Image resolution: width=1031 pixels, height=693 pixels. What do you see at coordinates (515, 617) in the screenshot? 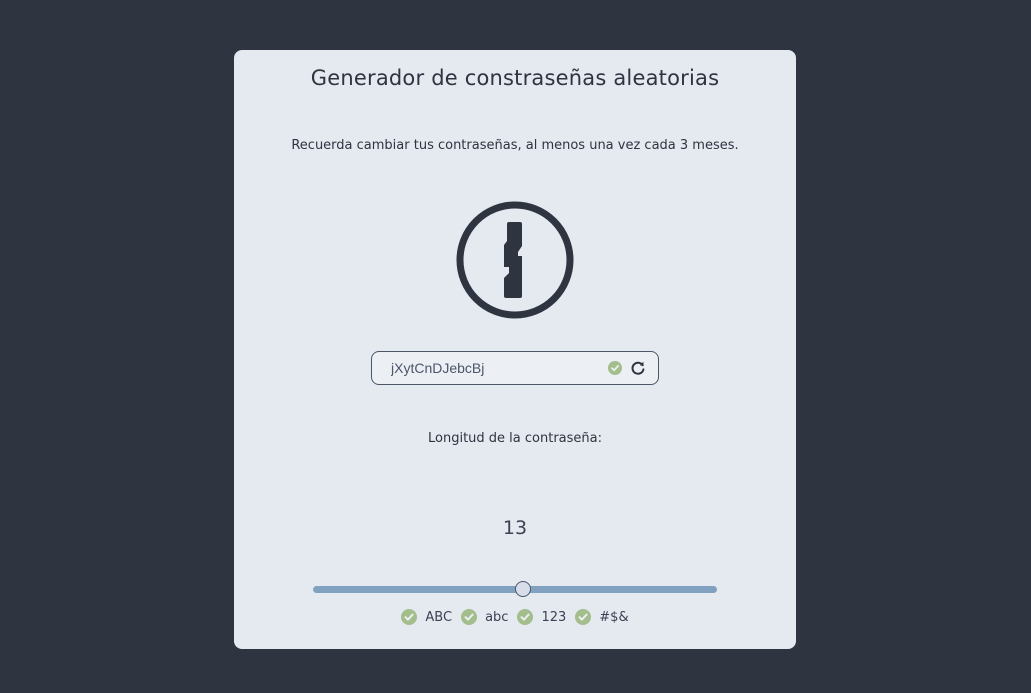
I see `character-options: ABC abc 123 #$&` at bounding box center [515, 617].